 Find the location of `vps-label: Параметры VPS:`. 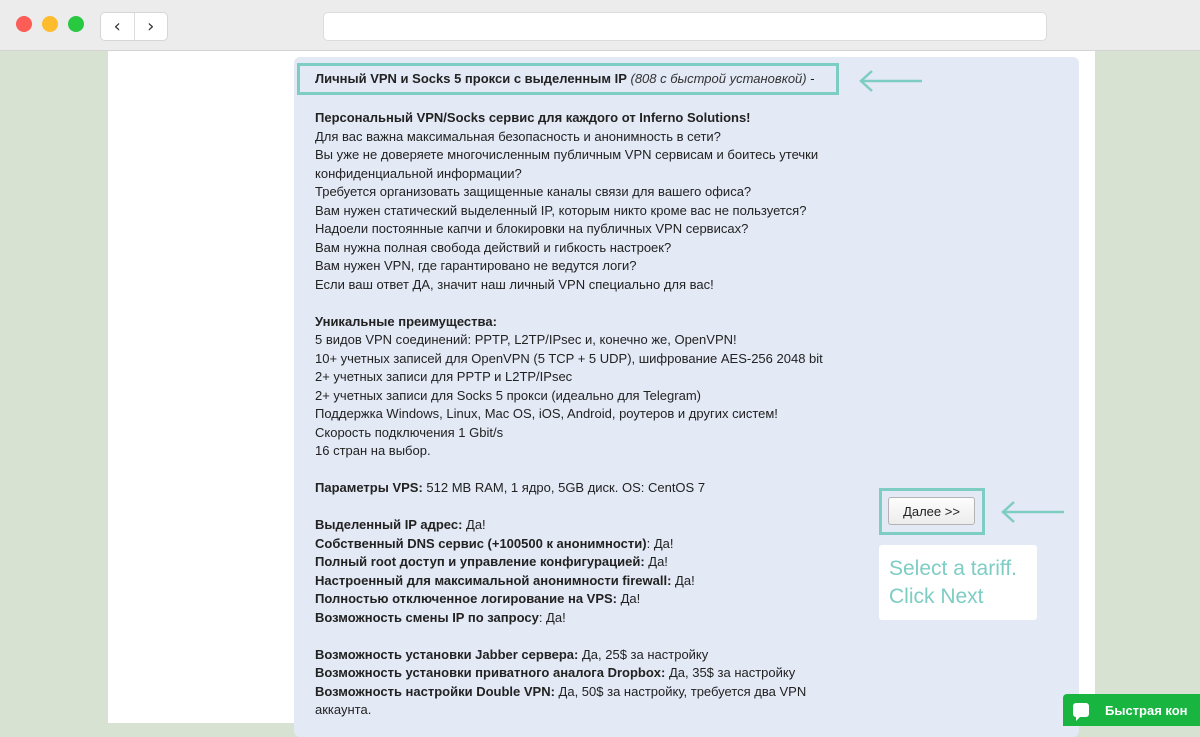

vps-label: Параметры VPS: is located at coordinates (369, 487).